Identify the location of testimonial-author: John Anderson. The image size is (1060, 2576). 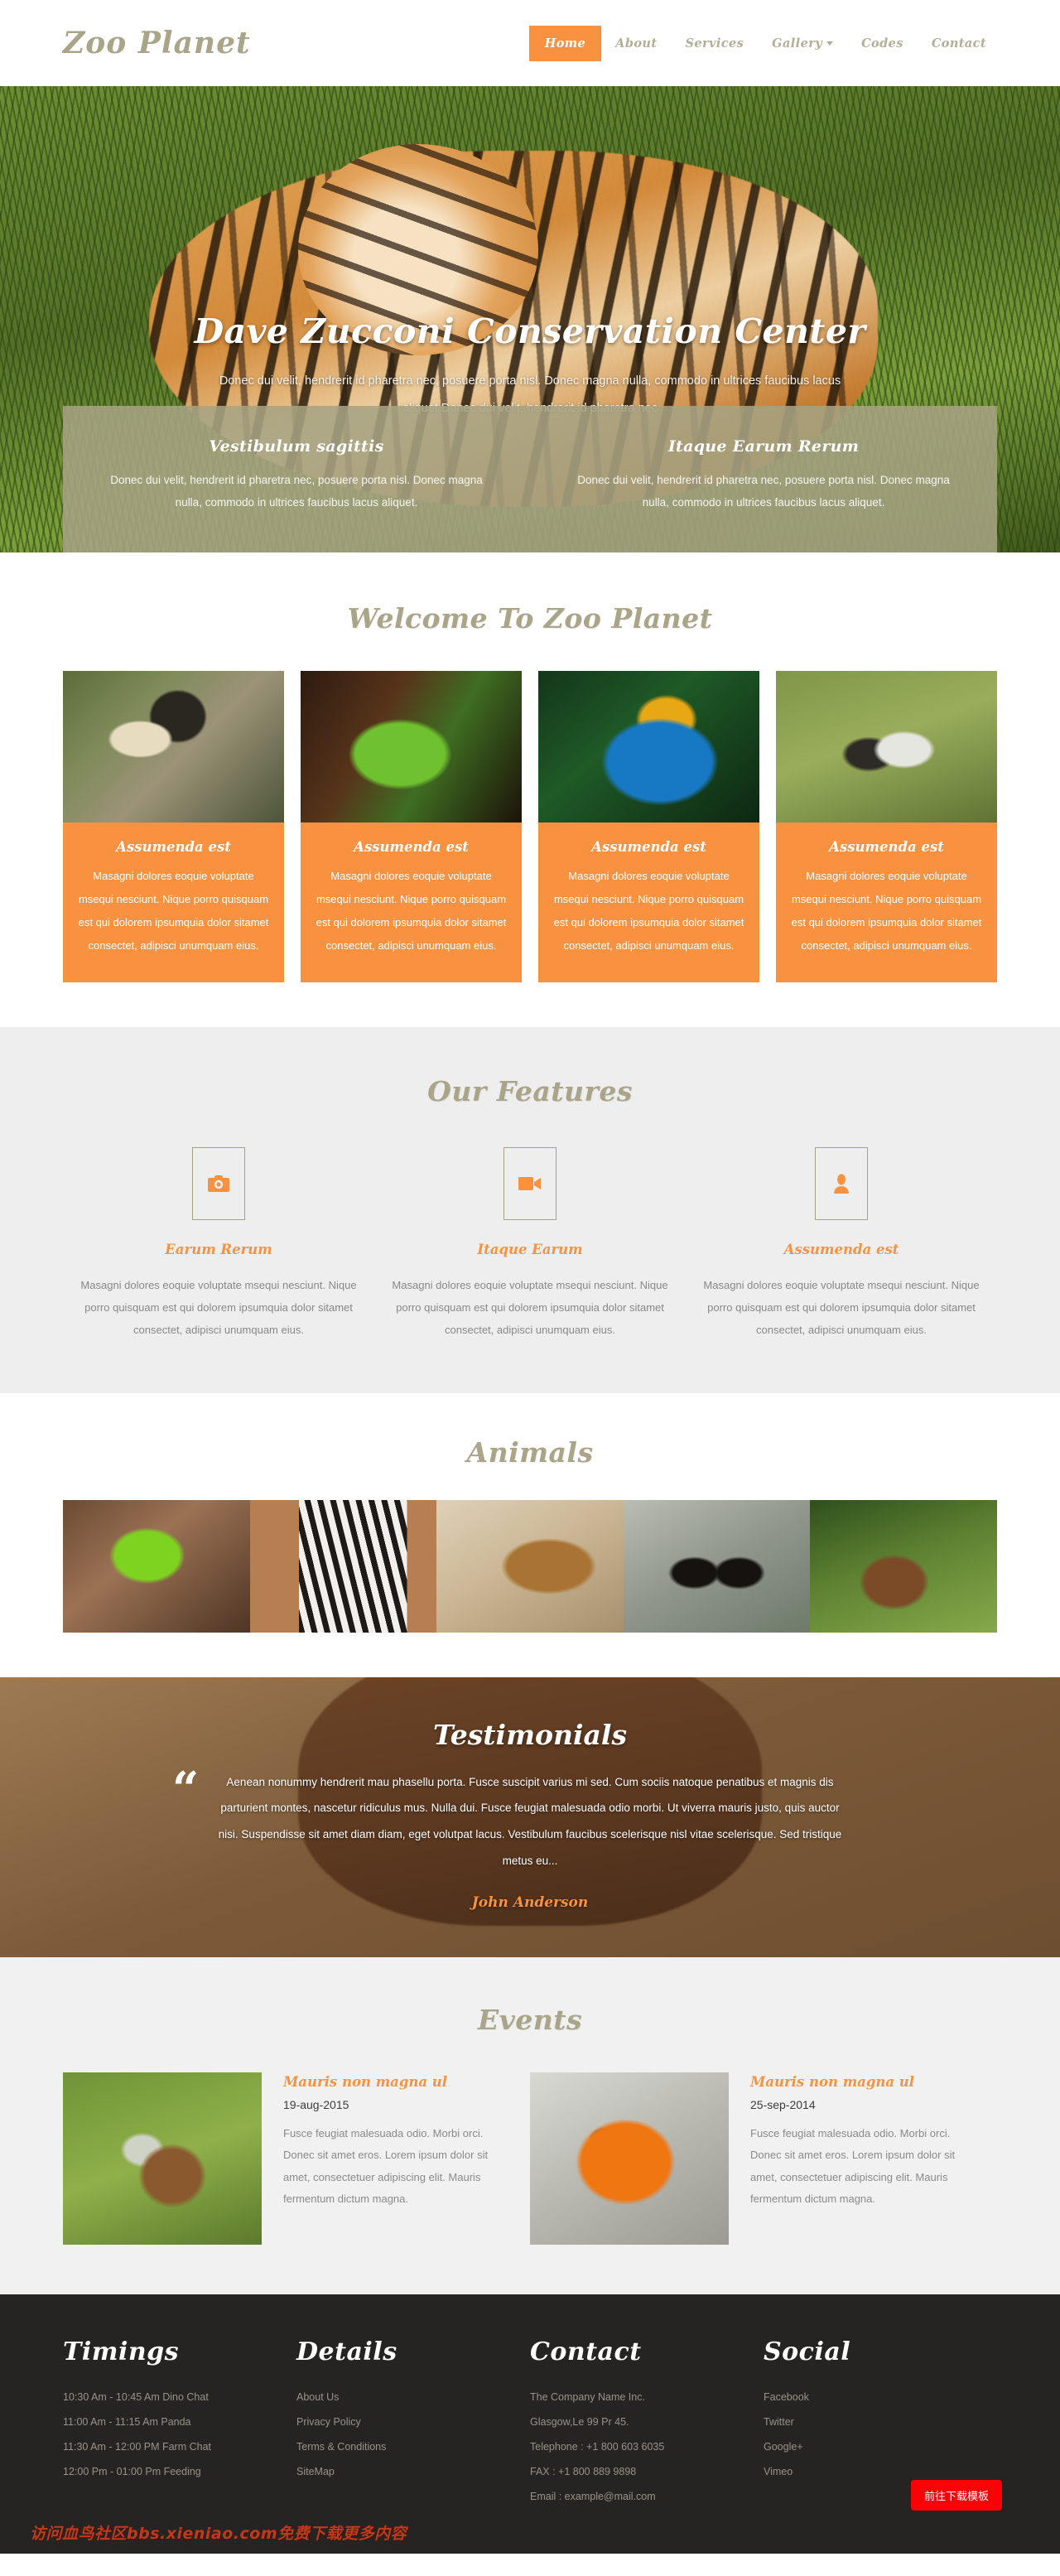
(530, 1902).